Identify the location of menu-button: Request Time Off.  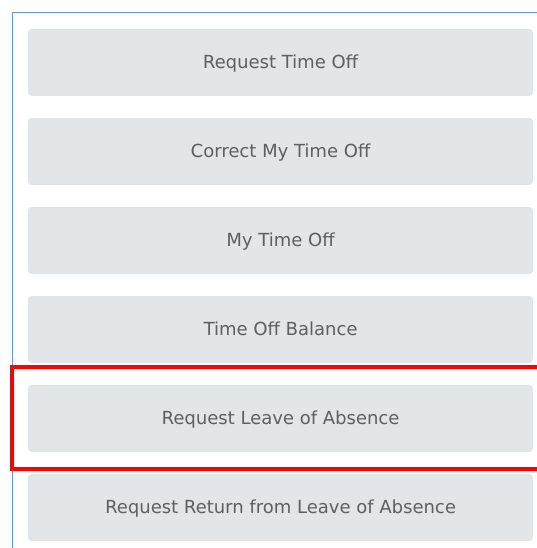
(280, 62).